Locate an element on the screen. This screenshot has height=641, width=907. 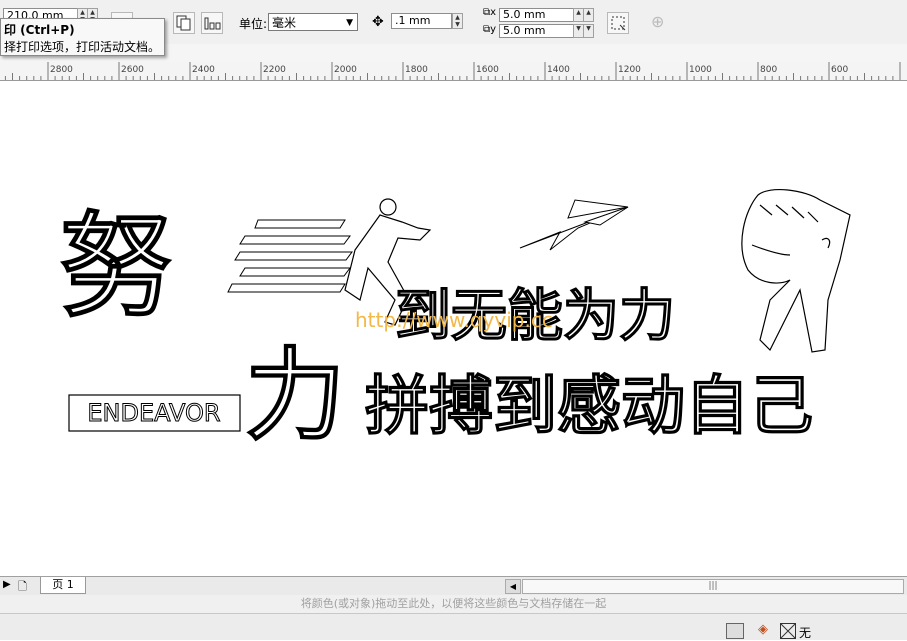
speed-lines is located at coordinates (290, 256).